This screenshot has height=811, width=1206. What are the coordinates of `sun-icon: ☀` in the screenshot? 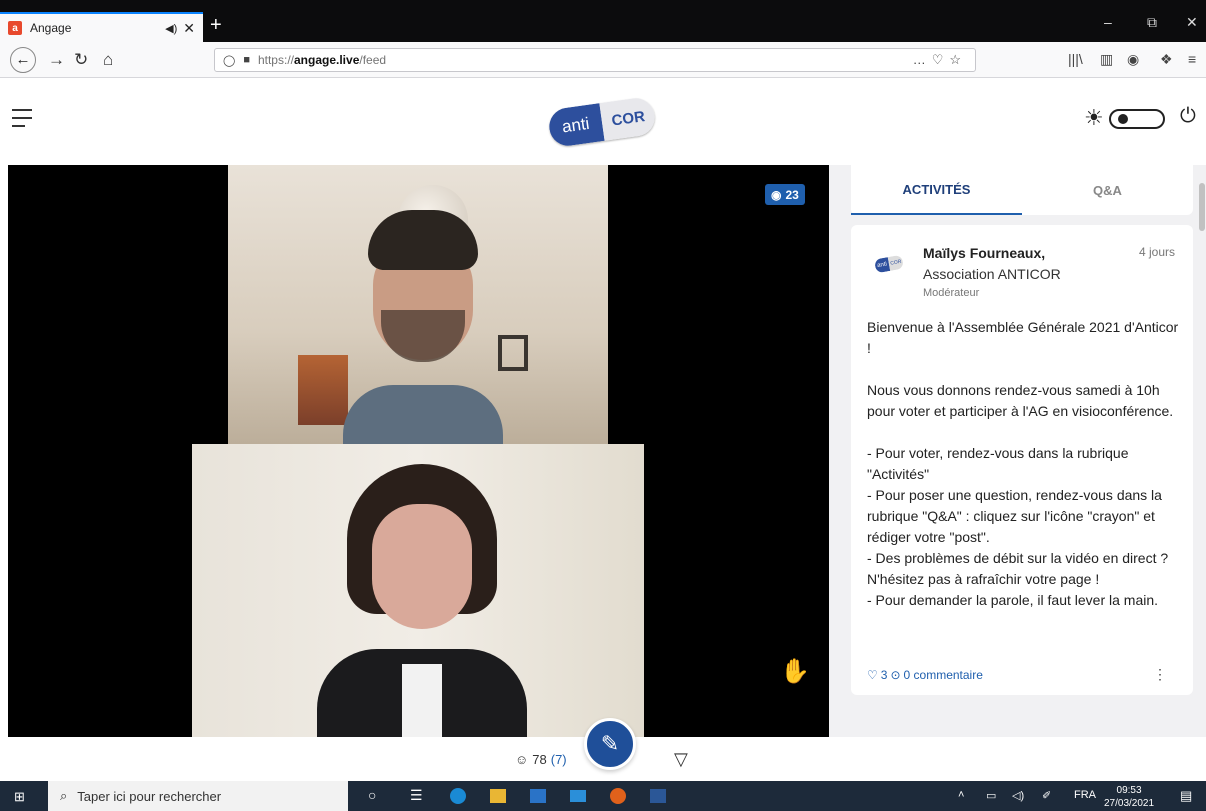 It's located at (1094, 117).